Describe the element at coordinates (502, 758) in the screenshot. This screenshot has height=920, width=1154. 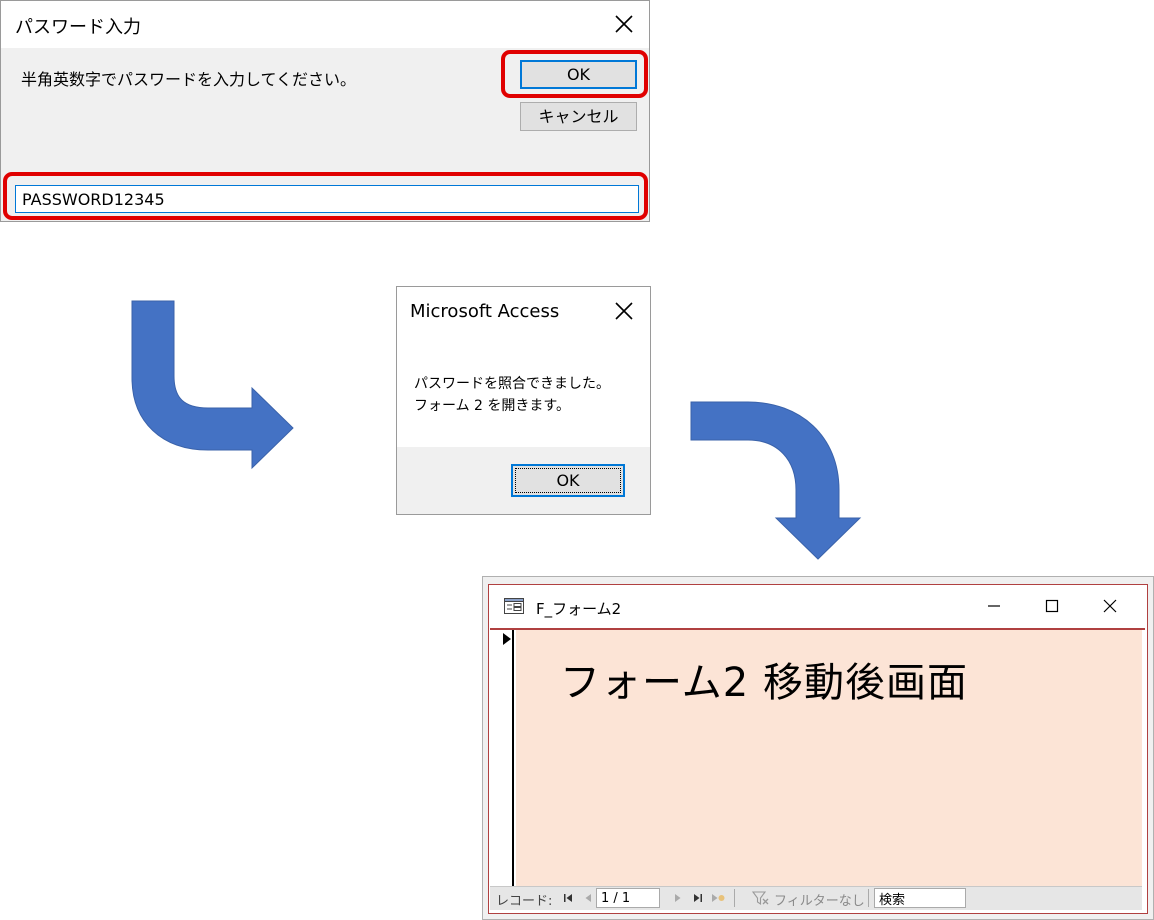
I see `record-selector` at that location.